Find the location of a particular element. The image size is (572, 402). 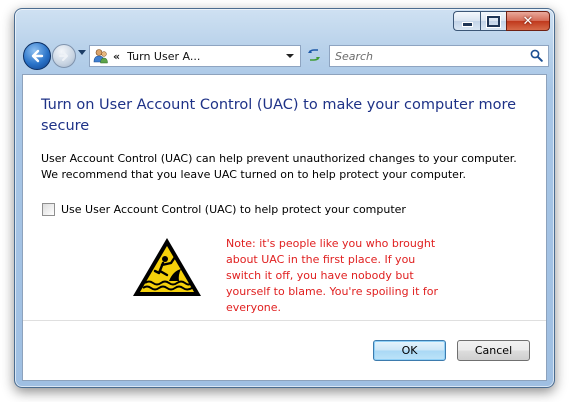

search-input is located at coordinates (425, 56).